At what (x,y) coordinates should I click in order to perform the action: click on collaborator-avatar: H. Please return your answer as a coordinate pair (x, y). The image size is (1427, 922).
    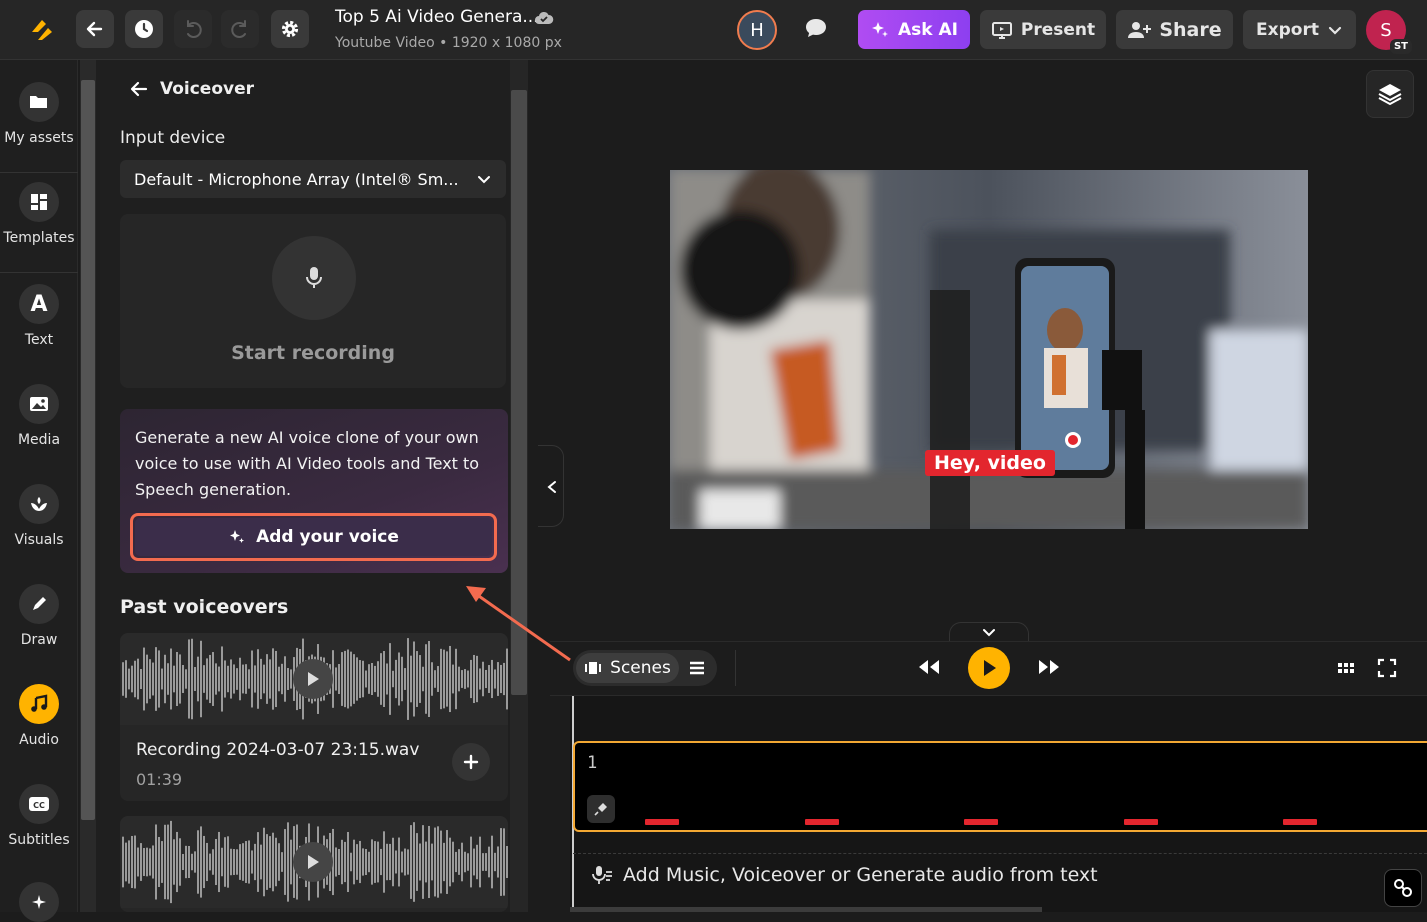
    Looking at the image, I should click on (757, 30).